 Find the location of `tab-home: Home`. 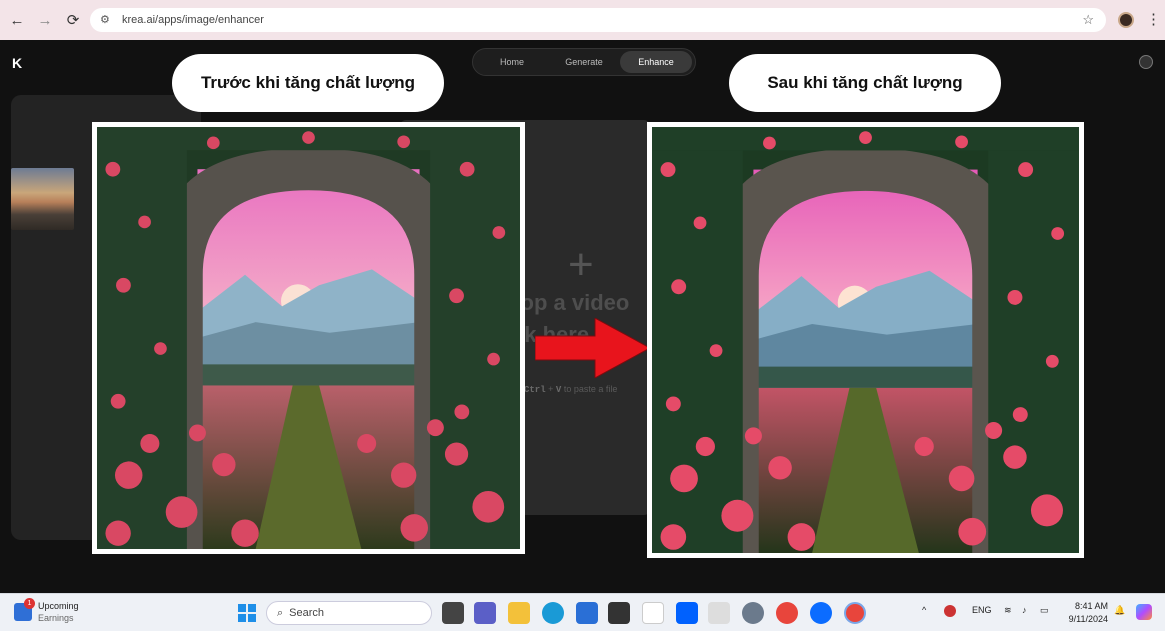

tab-home: Home is located at coordinates (512, 62).